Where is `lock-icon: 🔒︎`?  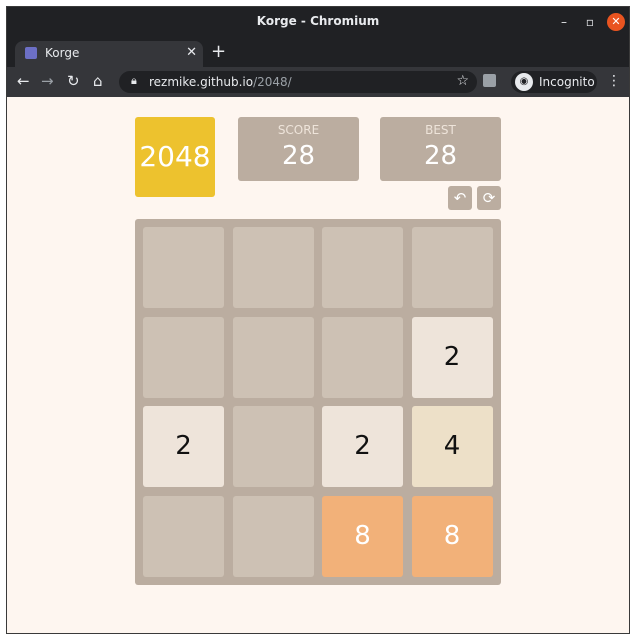
lock-icon: 🔒︎ is located at coordinates (134, 80).